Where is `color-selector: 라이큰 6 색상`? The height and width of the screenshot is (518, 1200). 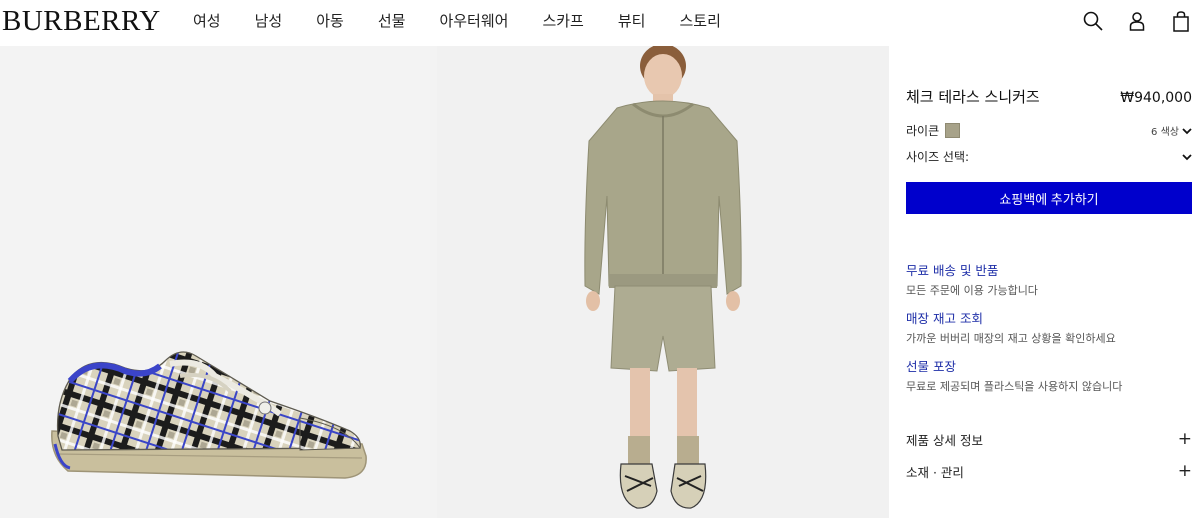 color-selector: 라이큰 6 색상 is located at coordinates (1049, 130).